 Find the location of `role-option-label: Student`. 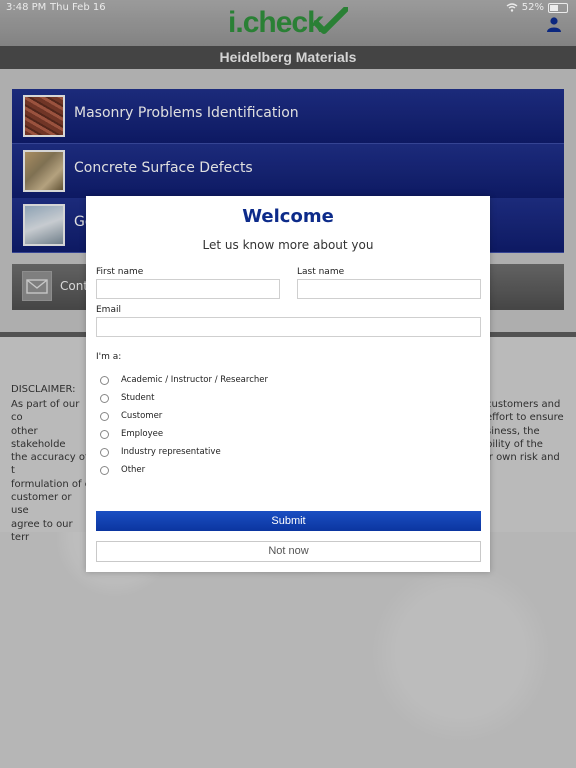

role-option-label: Student is located at coordinates (138, 398).